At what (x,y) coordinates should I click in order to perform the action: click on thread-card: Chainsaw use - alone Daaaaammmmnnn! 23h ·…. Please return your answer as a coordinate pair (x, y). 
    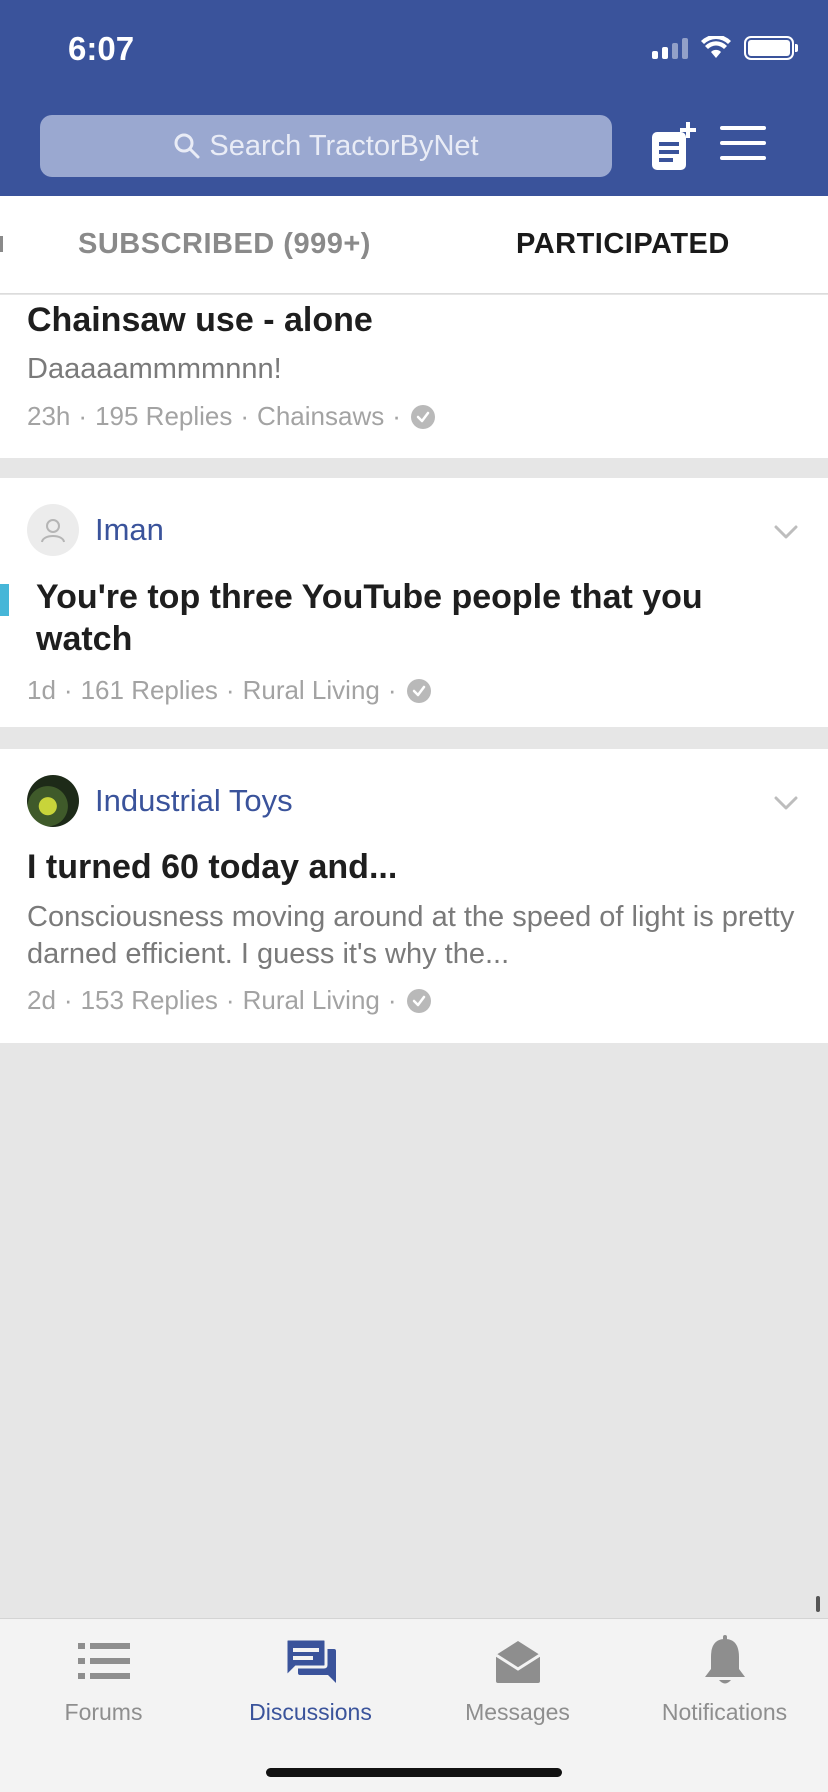
    Looking at the image, I should click on (414, 376).